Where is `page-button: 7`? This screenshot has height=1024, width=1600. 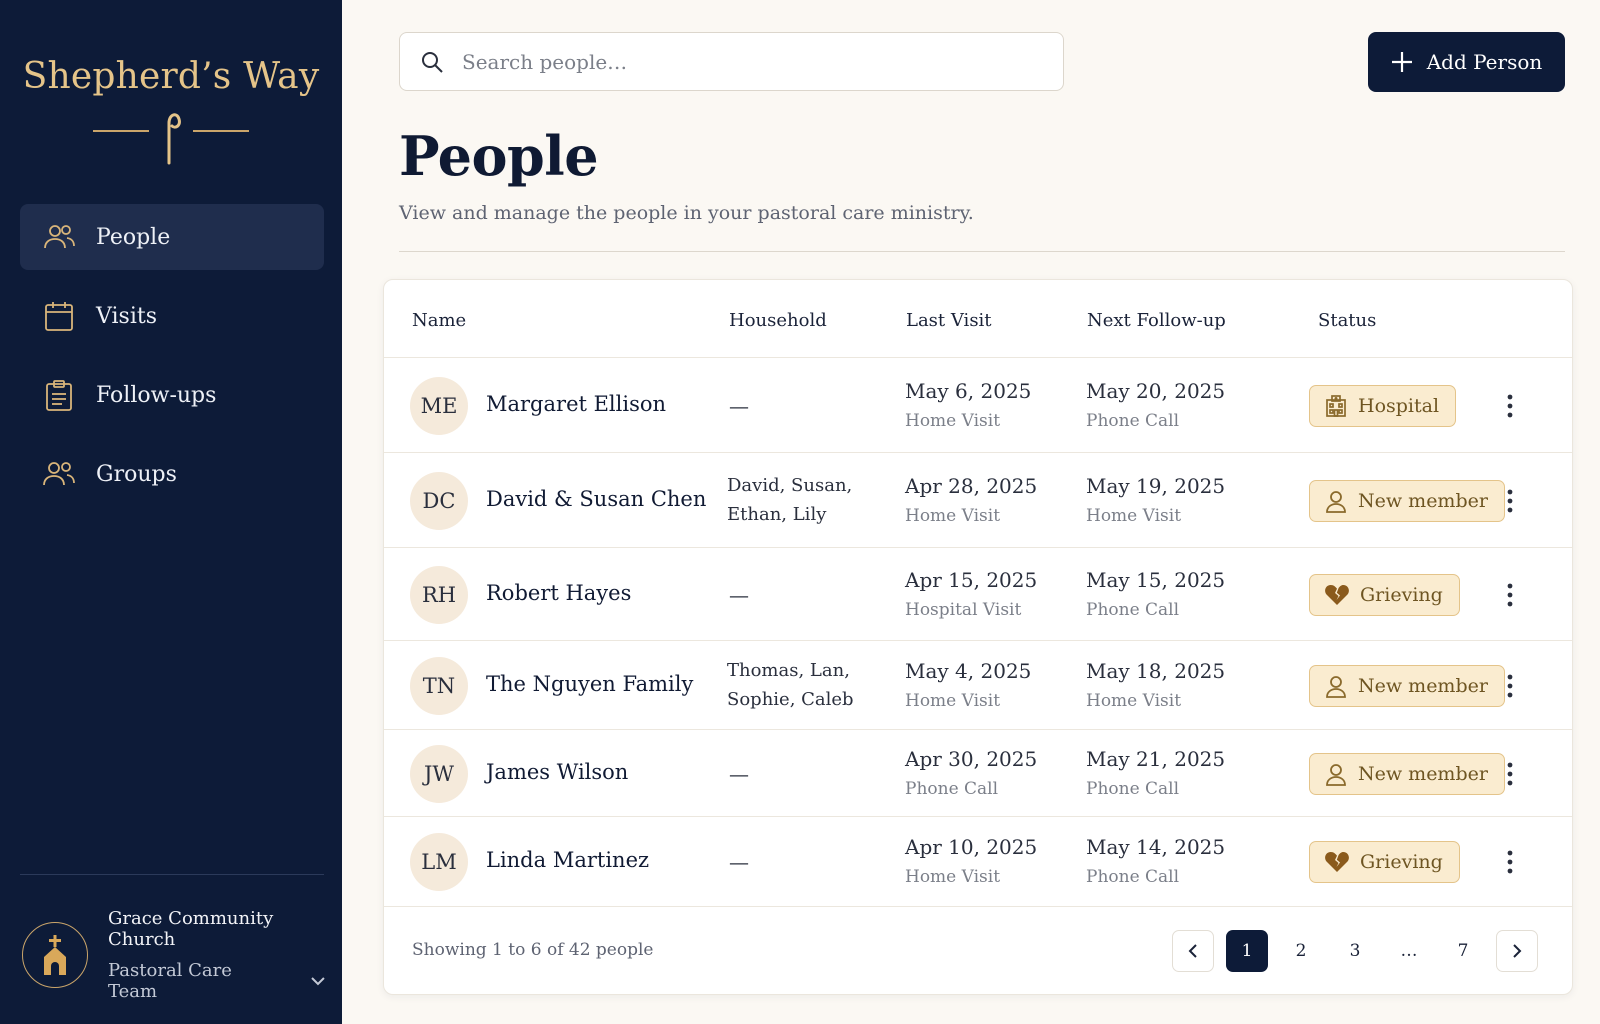 page-button: 7 is located at coordinates (1463, 951).